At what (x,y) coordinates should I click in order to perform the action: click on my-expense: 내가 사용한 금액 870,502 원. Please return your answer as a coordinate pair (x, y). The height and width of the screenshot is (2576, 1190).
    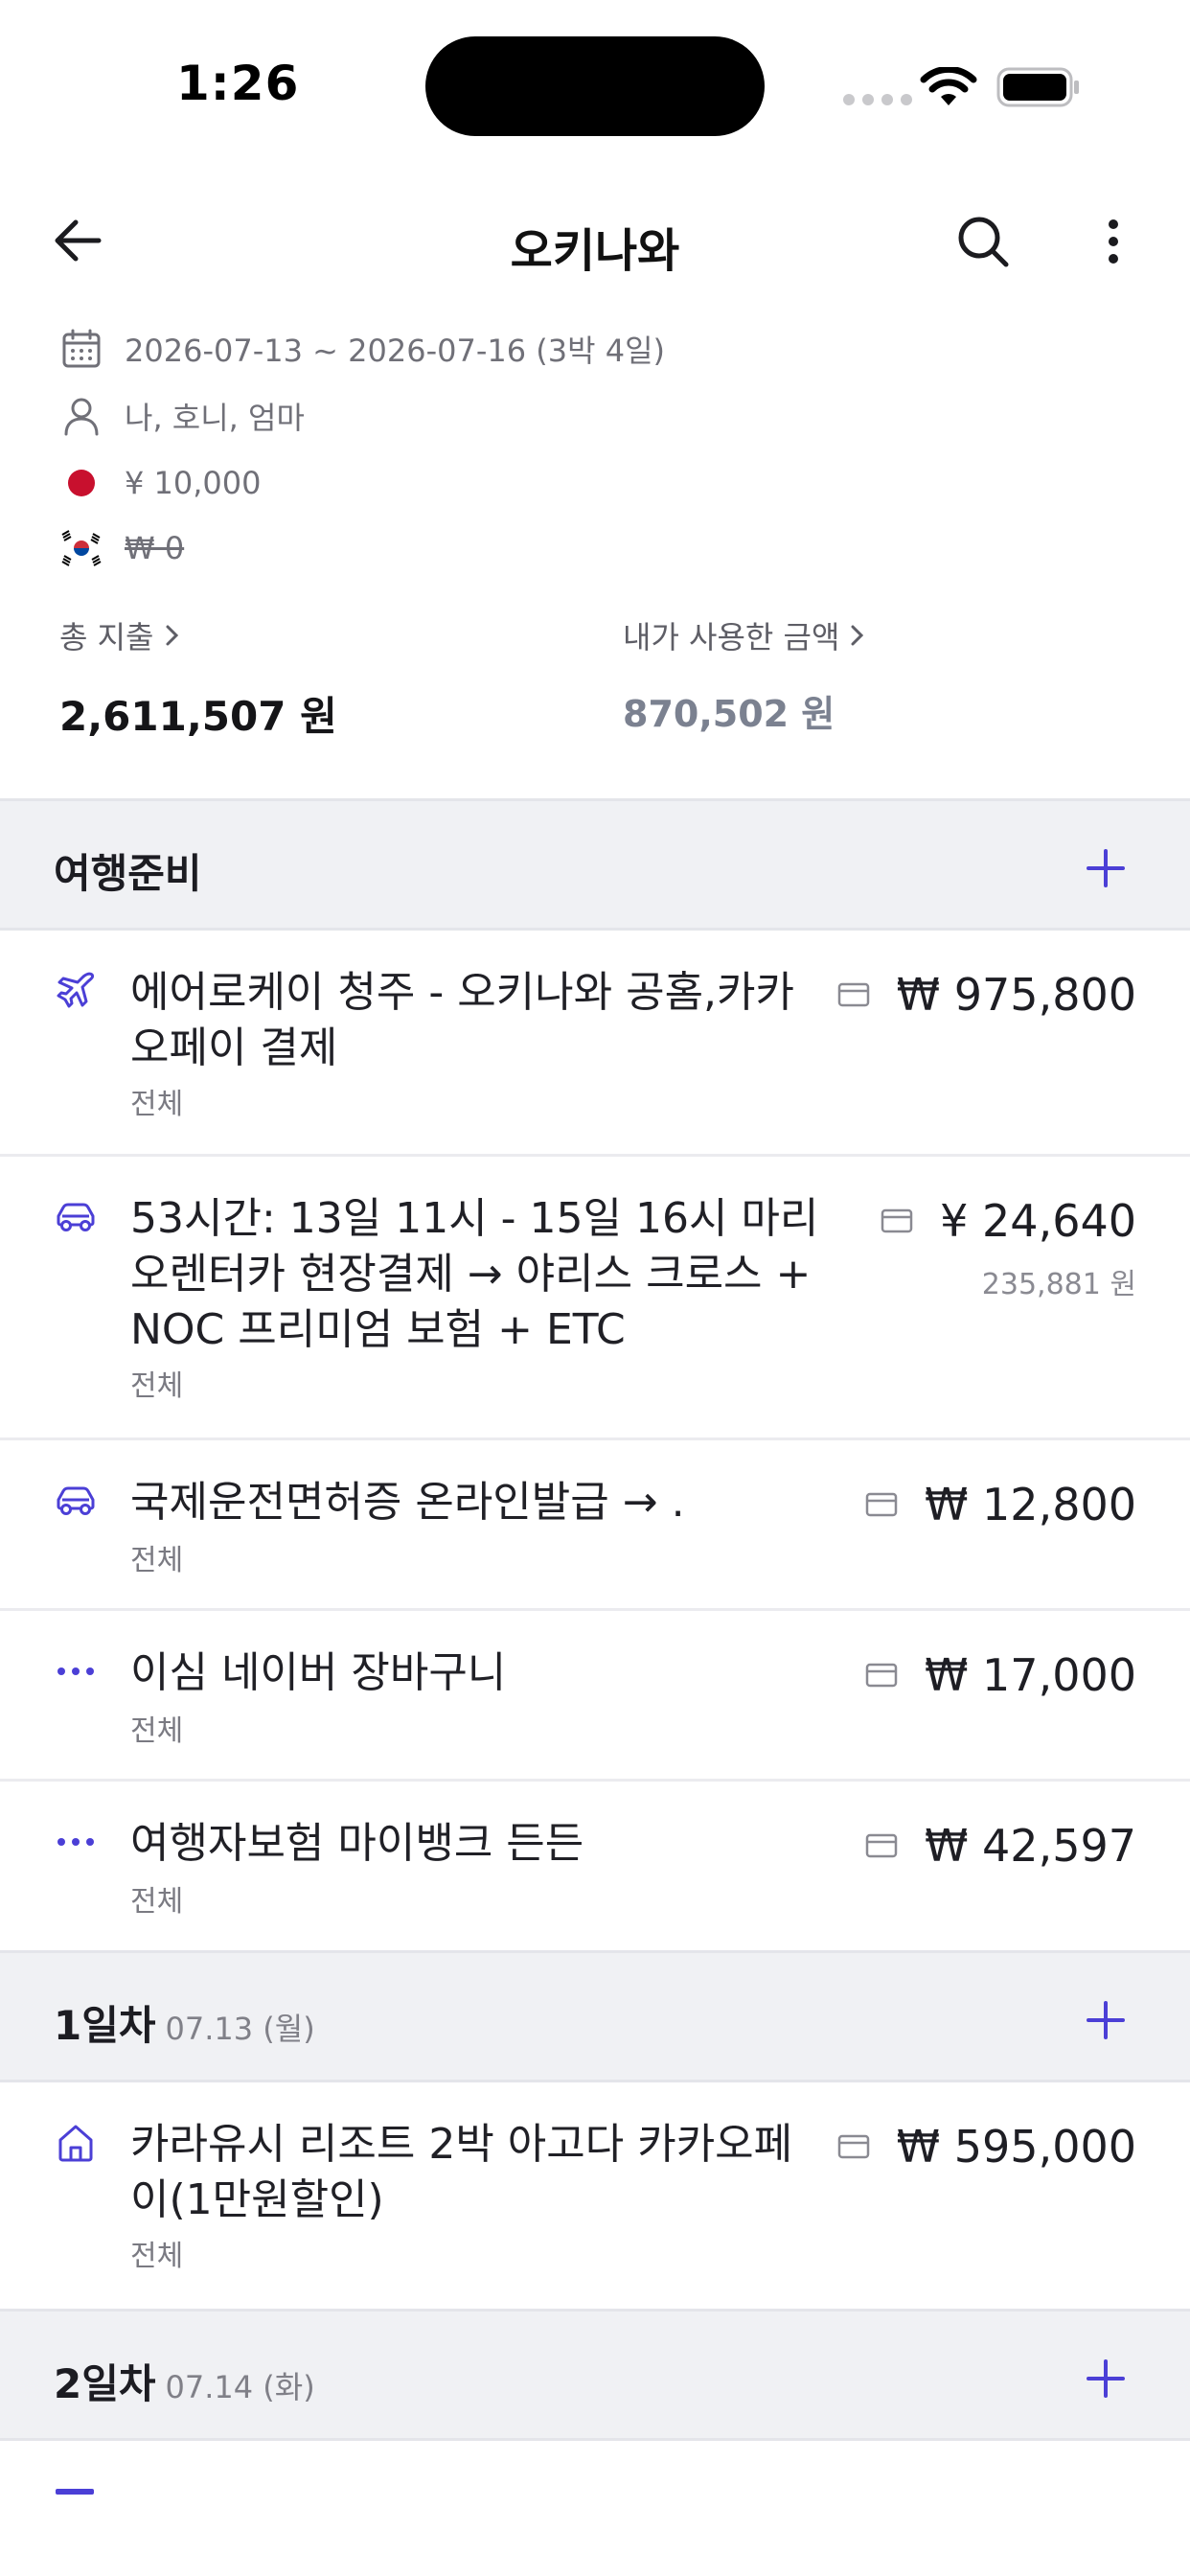
    Looking at the image, I should click on (745, 675).